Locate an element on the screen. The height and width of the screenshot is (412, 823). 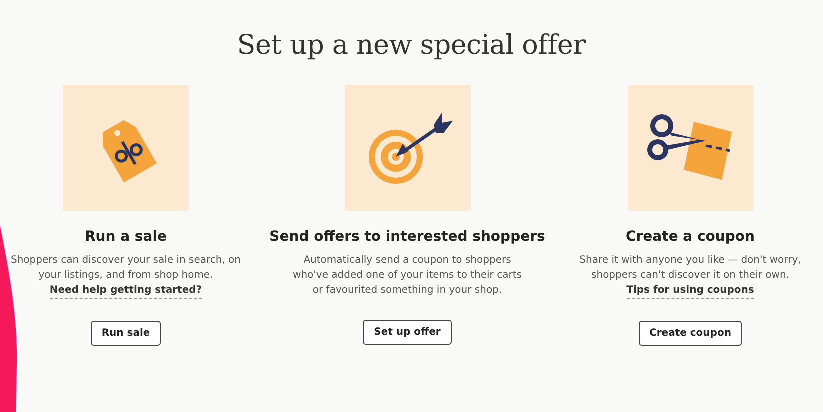
offer-heading: Send offers to interested shoppers is located at coordinates (408, 237).